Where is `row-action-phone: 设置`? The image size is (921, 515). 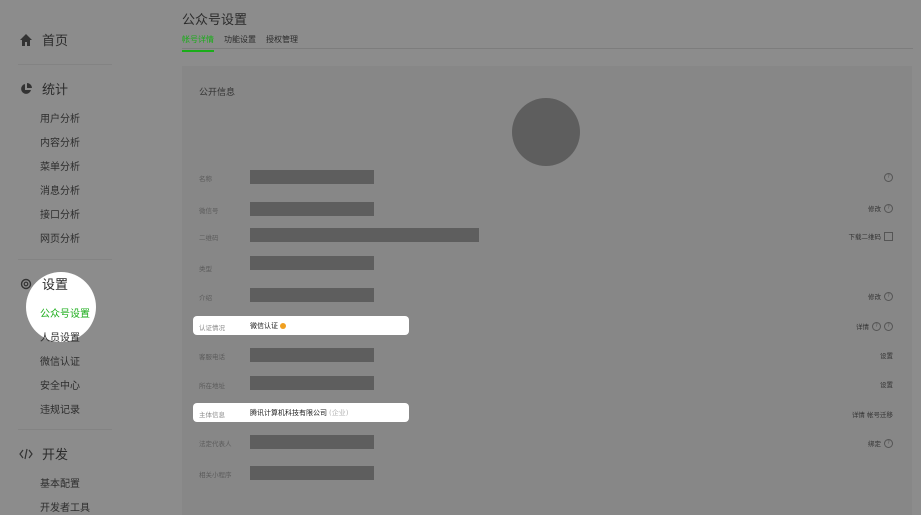 row-action-phone: 设置 is located at coordinates (886, 355).